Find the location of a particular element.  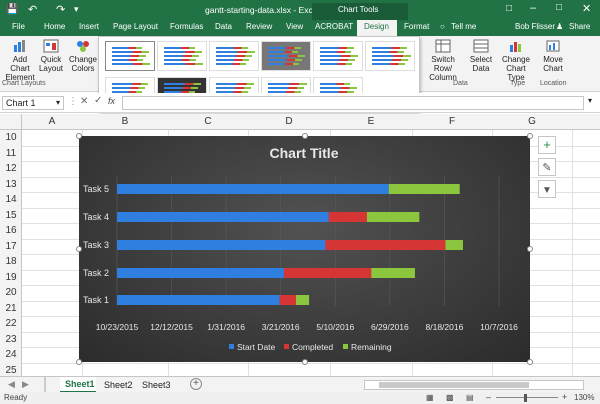

redo-icon: ↷ is located at coordinates (60, 9).